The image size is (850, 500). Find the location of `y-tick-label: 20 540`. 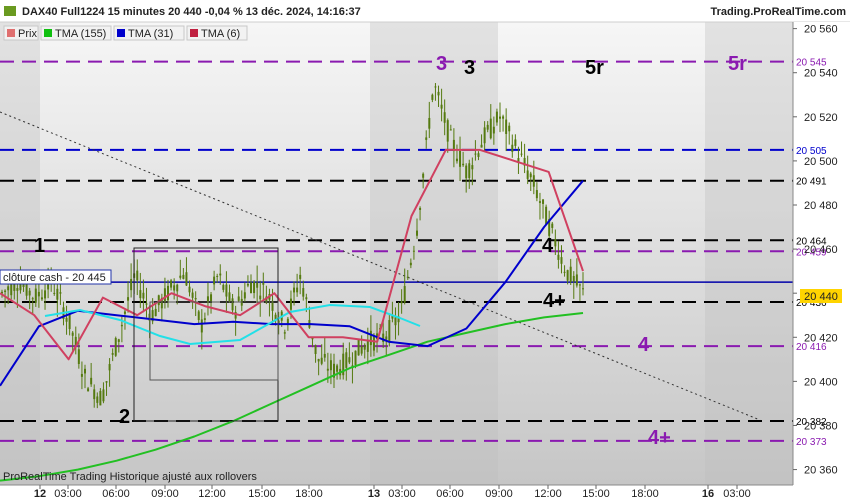

y-tick-label: 20 540 is located at coordinates (821, 74).